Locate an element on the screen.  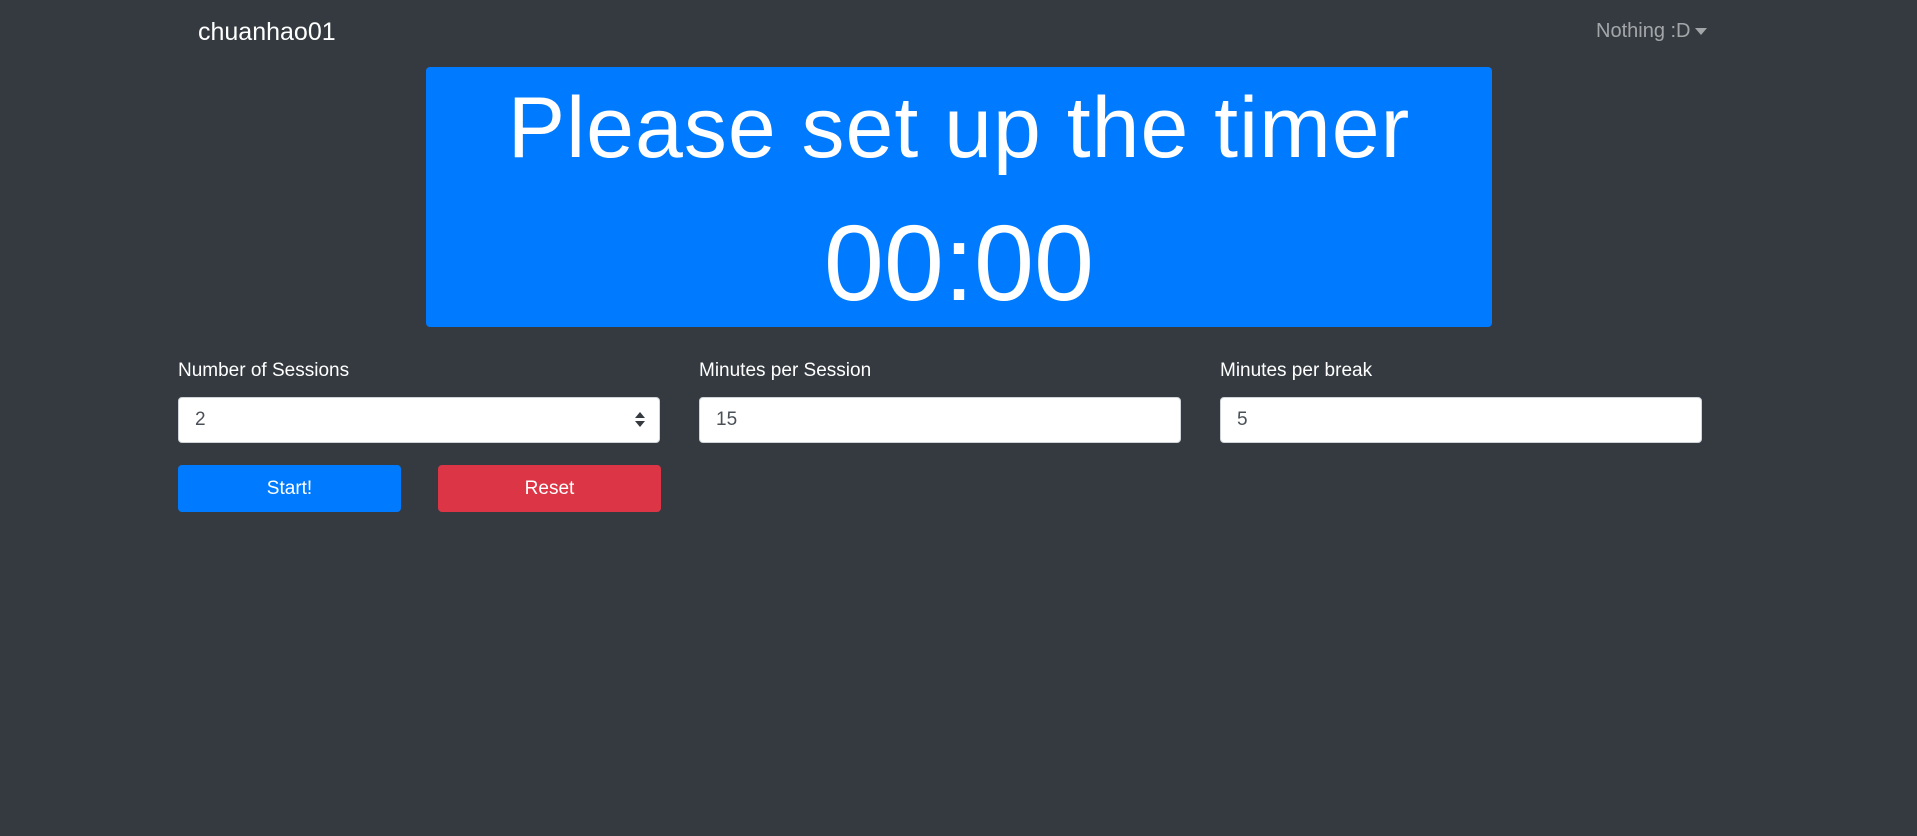
caret-down-icon is located at coordinates (1700, 31).